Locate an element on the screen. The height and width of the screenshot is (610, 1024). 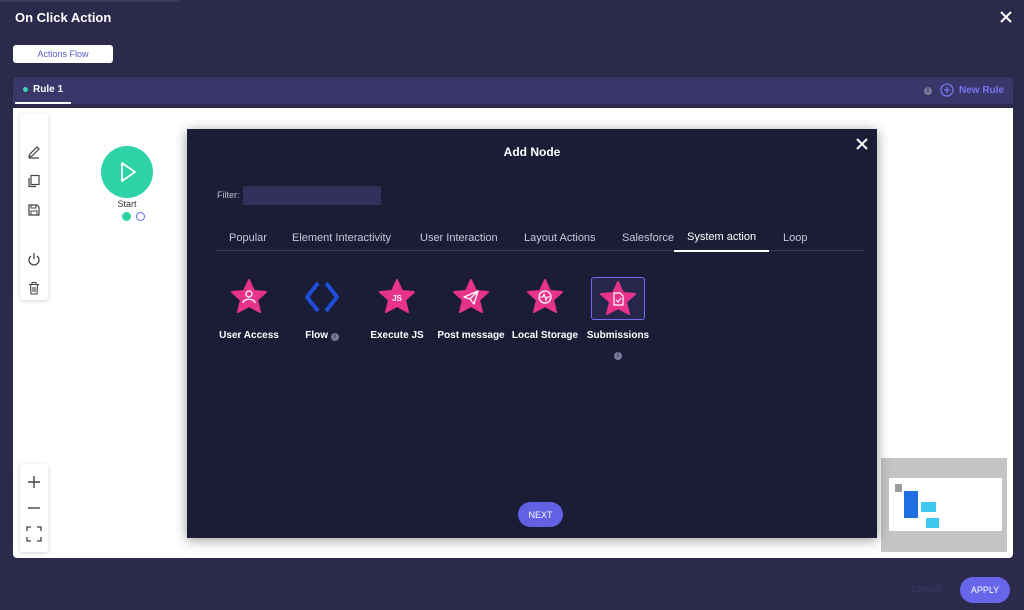
power-icon is located at coordinates (34, 259).